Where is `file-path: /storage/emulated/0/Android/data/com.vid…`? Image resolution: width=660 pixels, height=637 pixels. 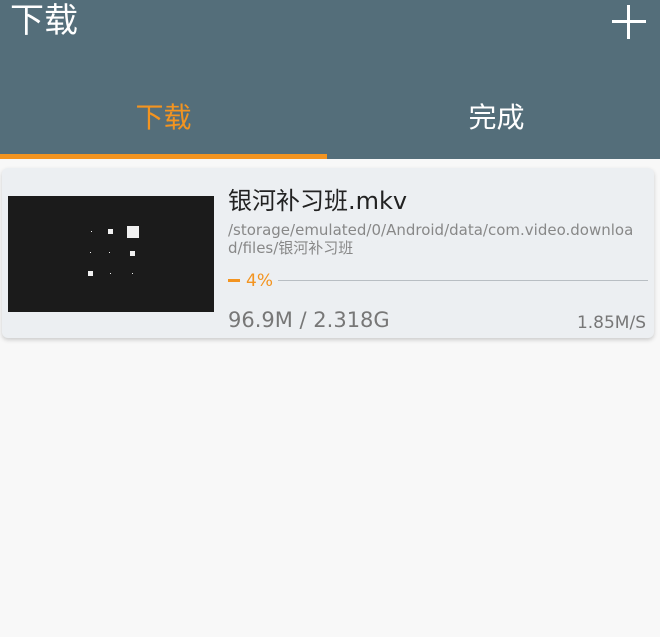 file-path: /storage/emulated/0/Android/data/com.vid… is located at coordinates (431, 239).